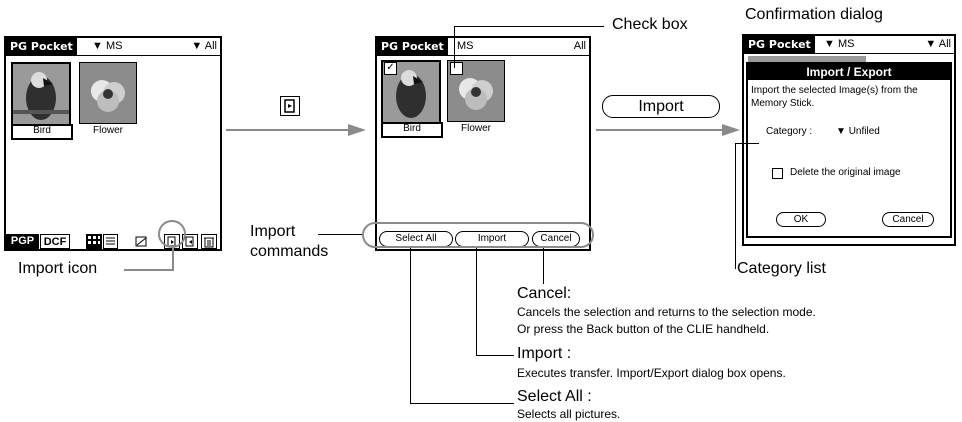 This screenshot has width=962, height=422. What do you see at coordinates (113, 143) in the screenshot?
I see `screen-photo-list: PG Pocket ▼ MS ▼ All Bird Flower PGP DCF` at bounding box center [113, 143].